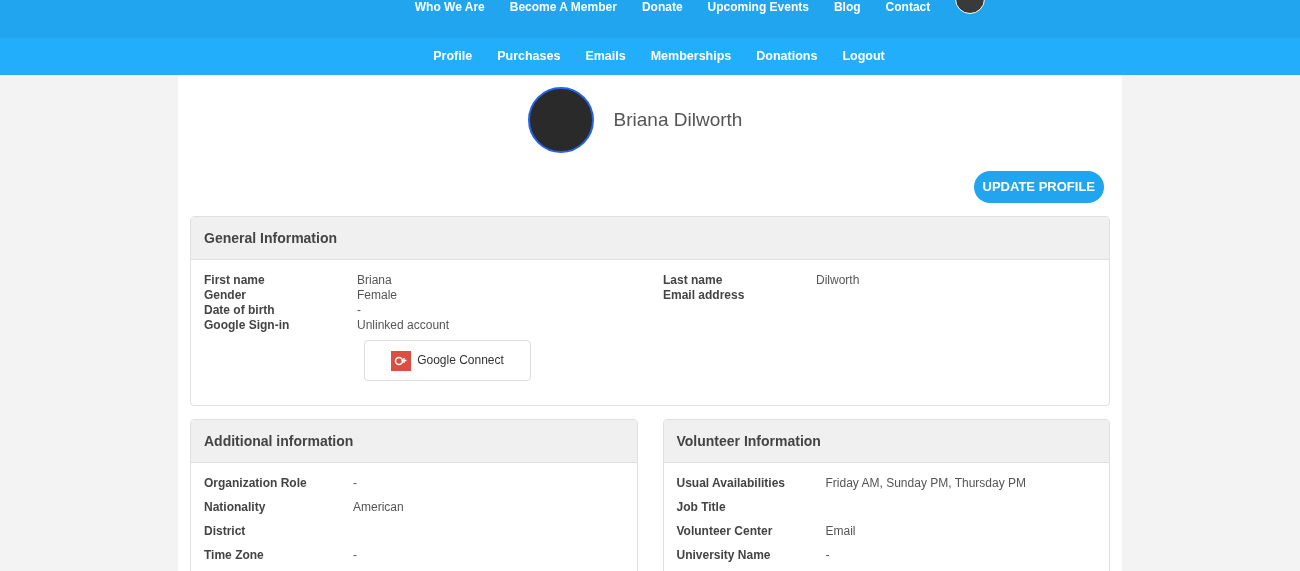 The height and width of the screenshot is (571, 1300). What do you see at coordinates (453, 56) in the screenshot?
I see `nav-tab: Profile` at bounding box center [453, 56].